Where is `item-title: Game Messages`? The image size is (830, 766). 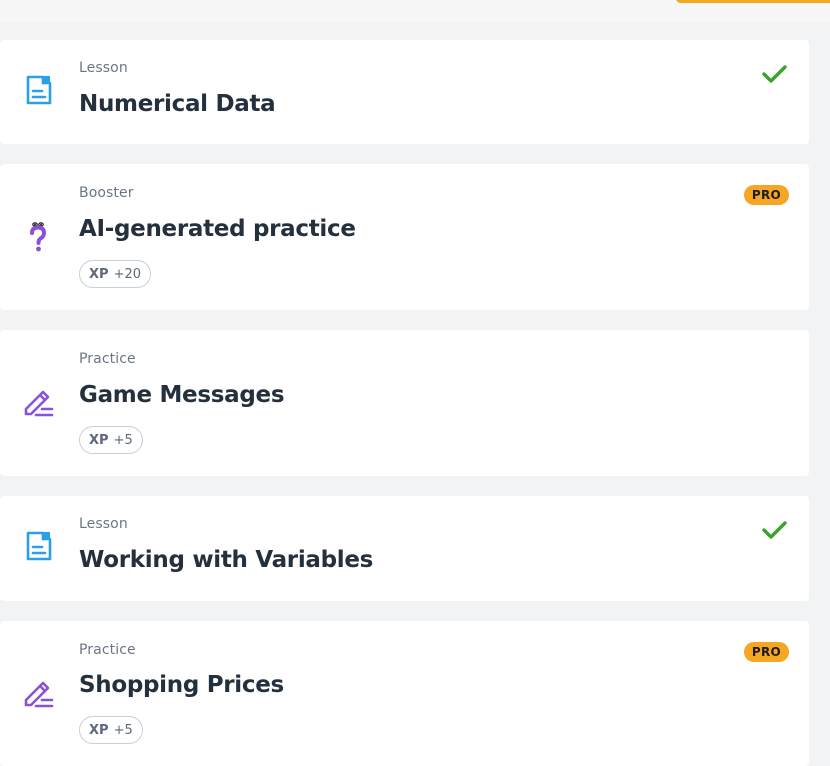 item-title: Game Messages is located at coordinates (182, 395).